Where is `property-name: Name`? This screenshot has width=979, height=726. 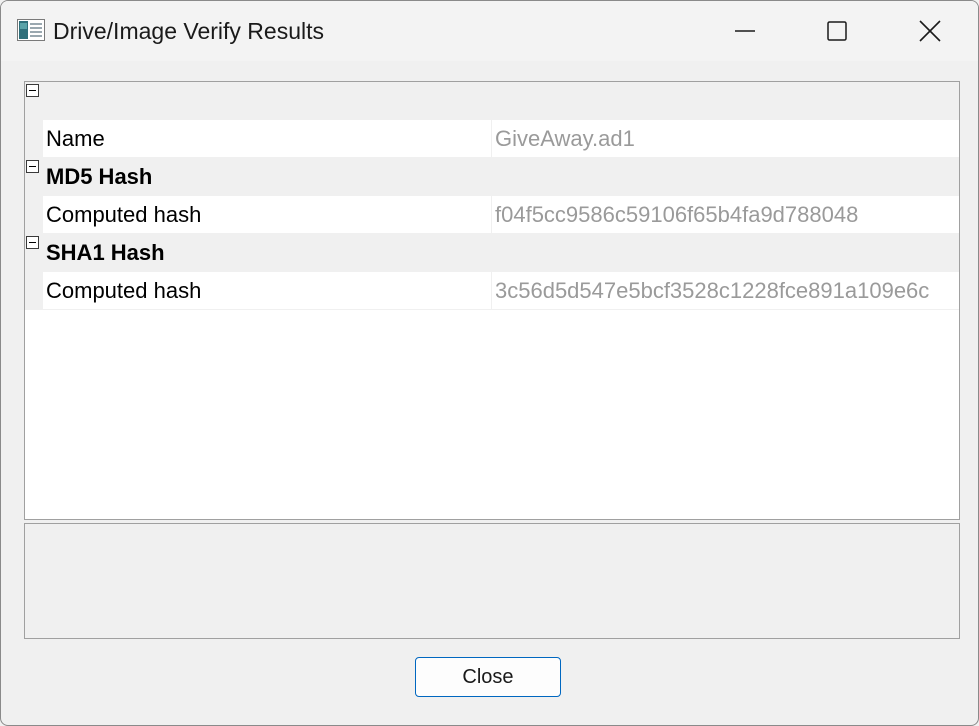 property-name: Name is located at coordinates (75, 138).